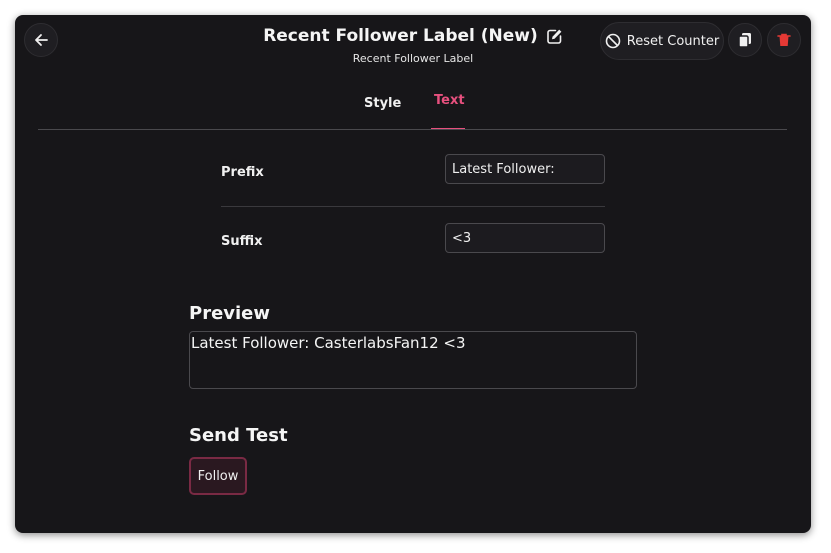 This screenshot has width=831, height=553. Describe the element at coordinates (449, 100) in the screenshot. I see `tab-text: Text` at that location.